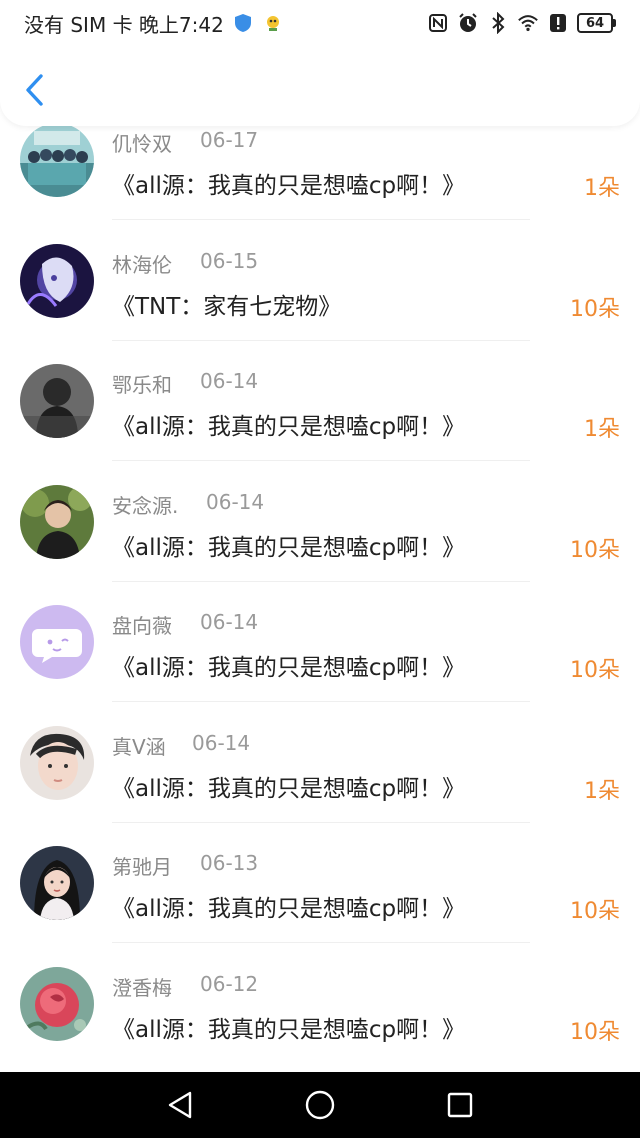 This screenshot has height=1138, width=640. I want to click on list-item: 林海伦 06-15 《TNT：家有七宠物》 10朵, so click(320, 281).